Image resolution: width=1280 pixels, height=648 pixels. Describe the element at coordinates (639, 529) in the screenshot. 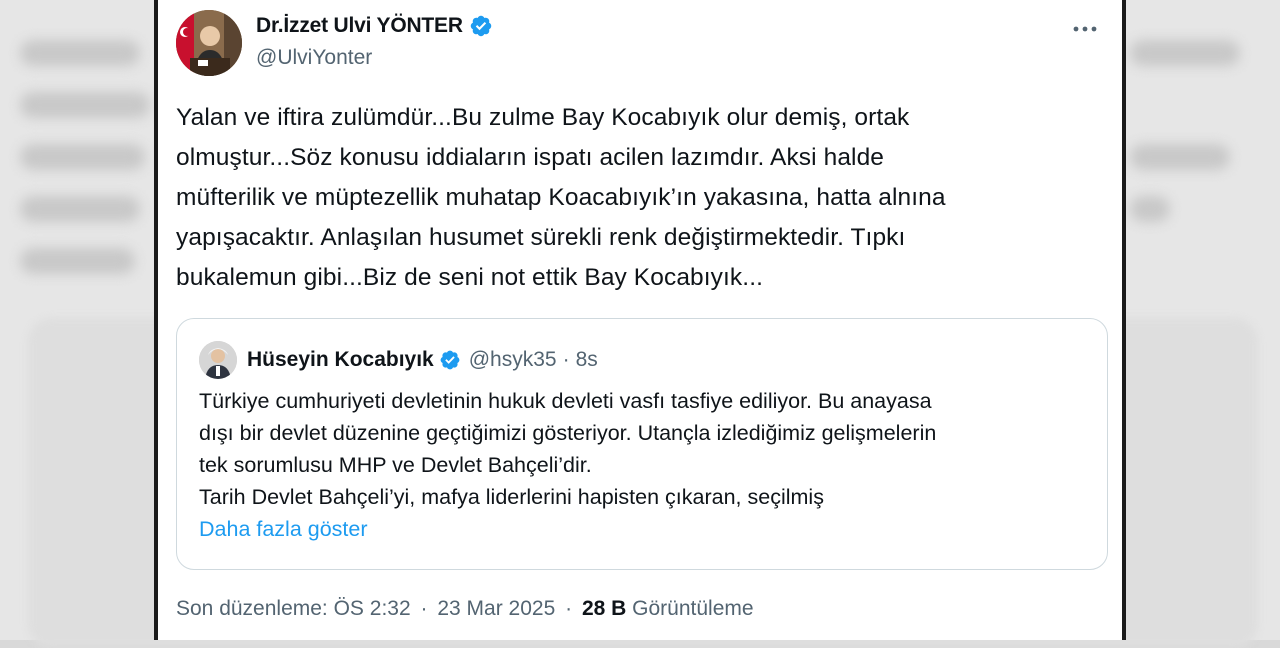

I see `show-more-link: Daha fazla göster` at that location.